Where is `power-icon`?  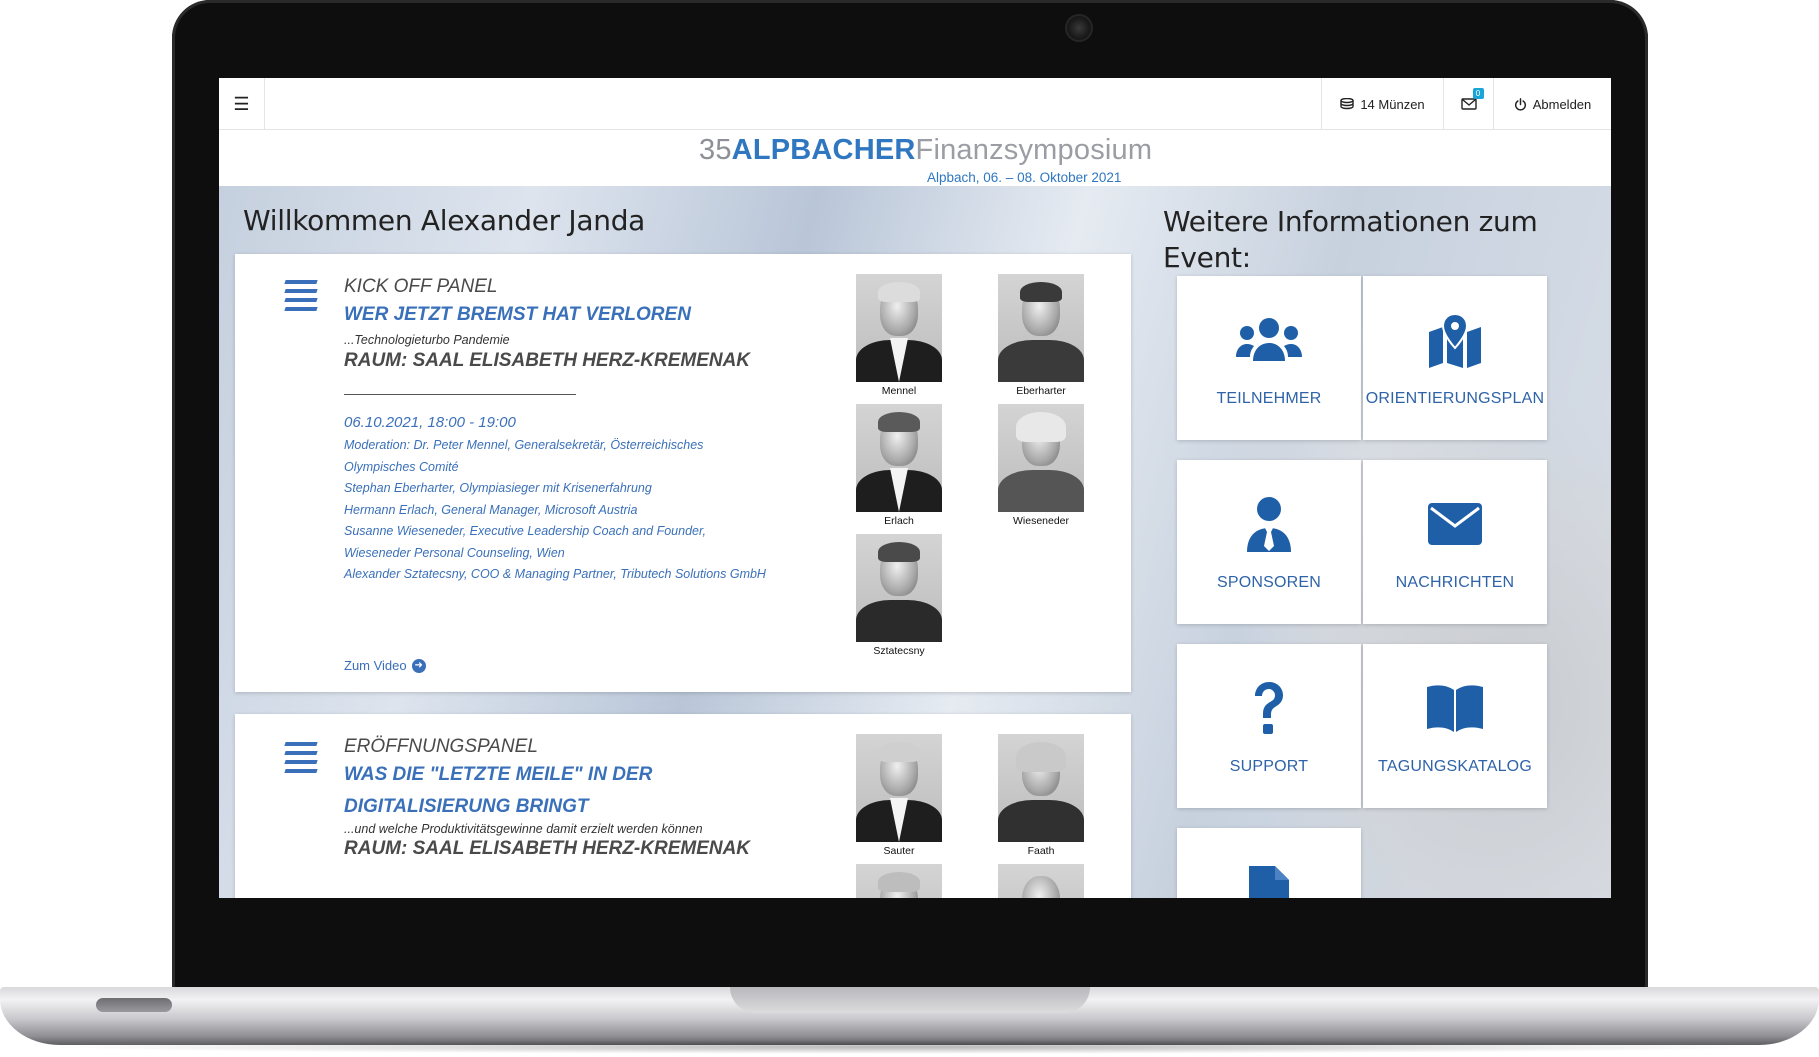
power-icon is located at coordinates (1520, 104).